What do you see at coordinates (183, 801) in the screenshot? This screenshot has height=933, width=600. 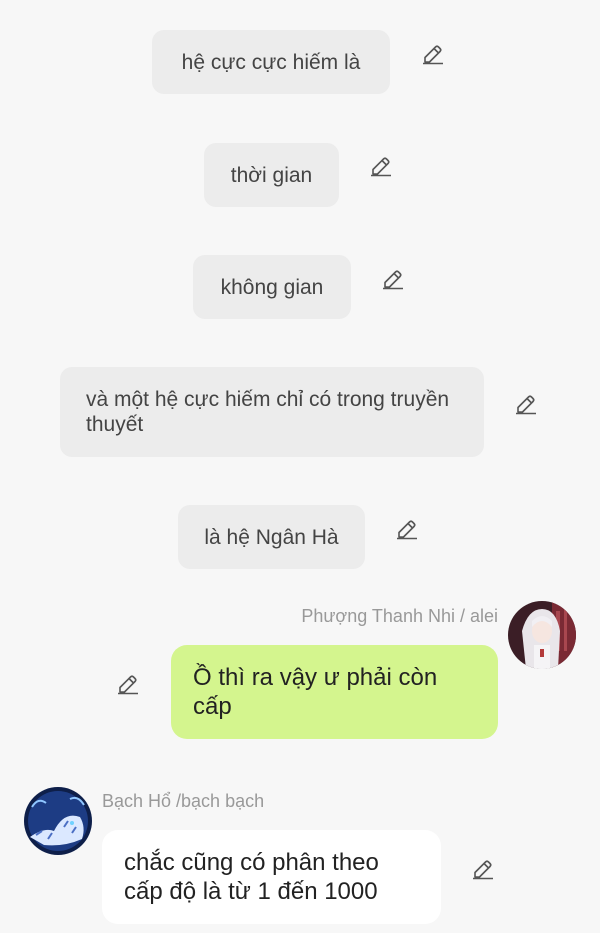 I see `sender-name: Bạch Hổ /bạch bạch` at bounding box center [183, 801].